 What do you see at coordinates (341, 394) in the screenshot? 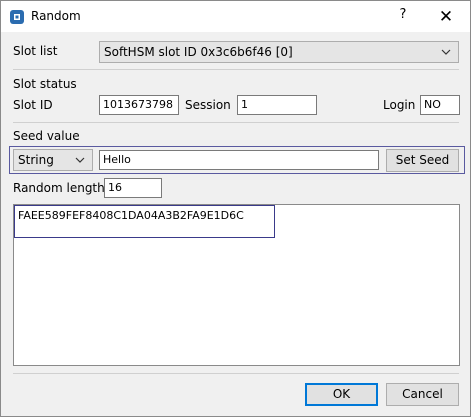
I see `ok-button: OK` at bounding box center [341, 394].